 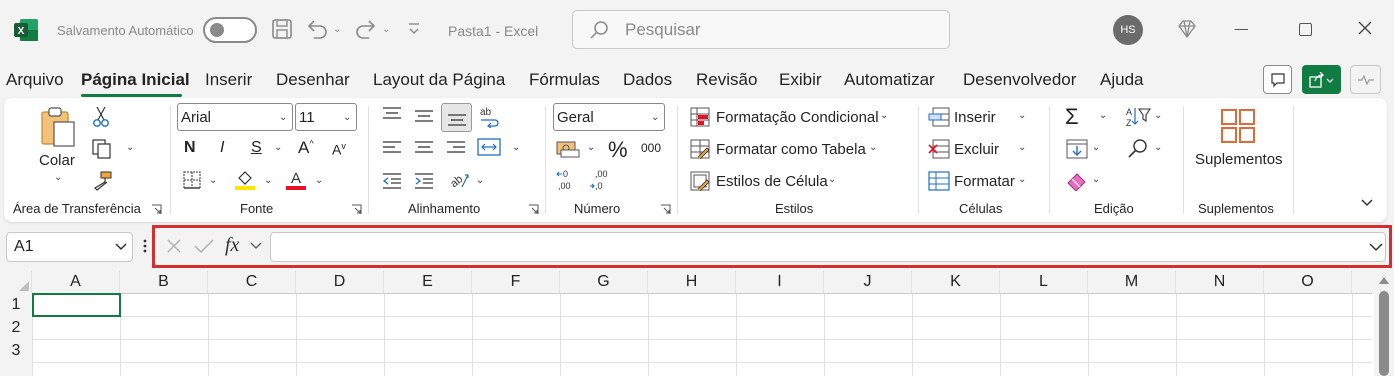 I want to click on cell-styles-icon, so click(x=700, y=181).